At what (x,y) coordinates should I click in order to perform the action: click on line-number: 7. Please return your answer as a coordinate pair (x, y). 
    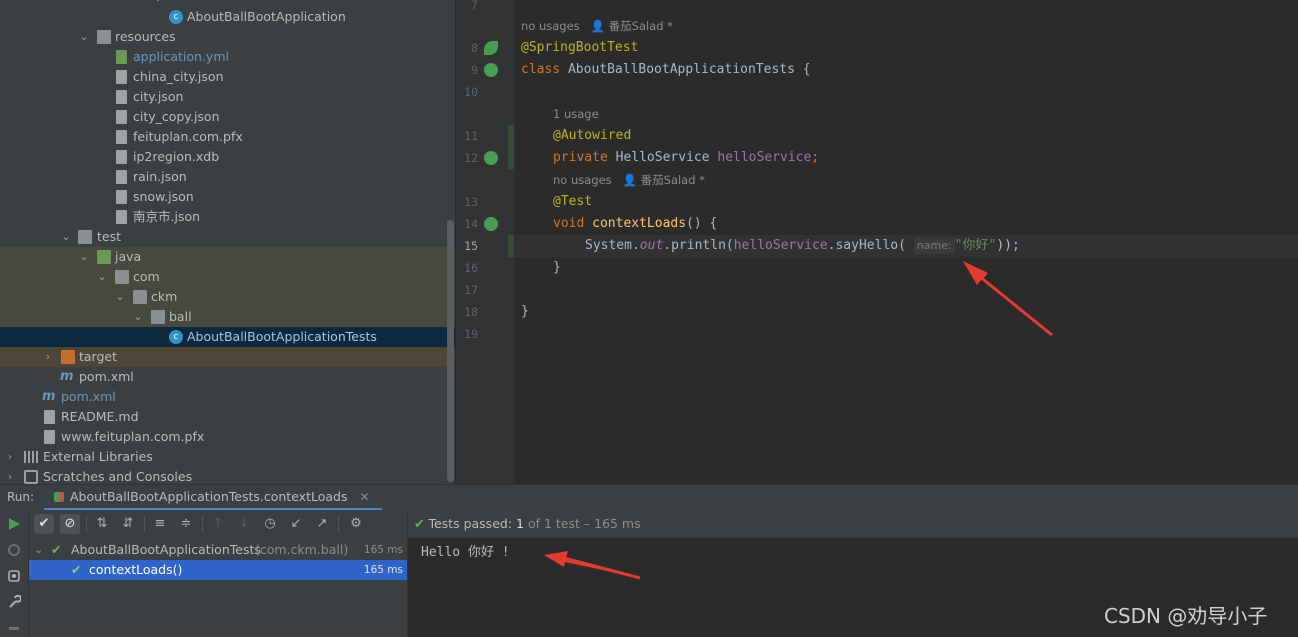
    Looking at the image, I should click on (474, 6).